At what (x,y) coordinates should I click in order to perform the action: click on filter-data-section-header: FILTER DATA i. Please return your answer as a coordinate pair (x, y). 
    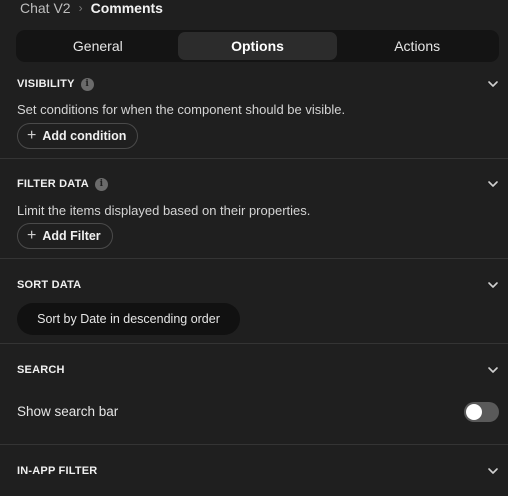
    Looking at the image, I should click on (258, 184).